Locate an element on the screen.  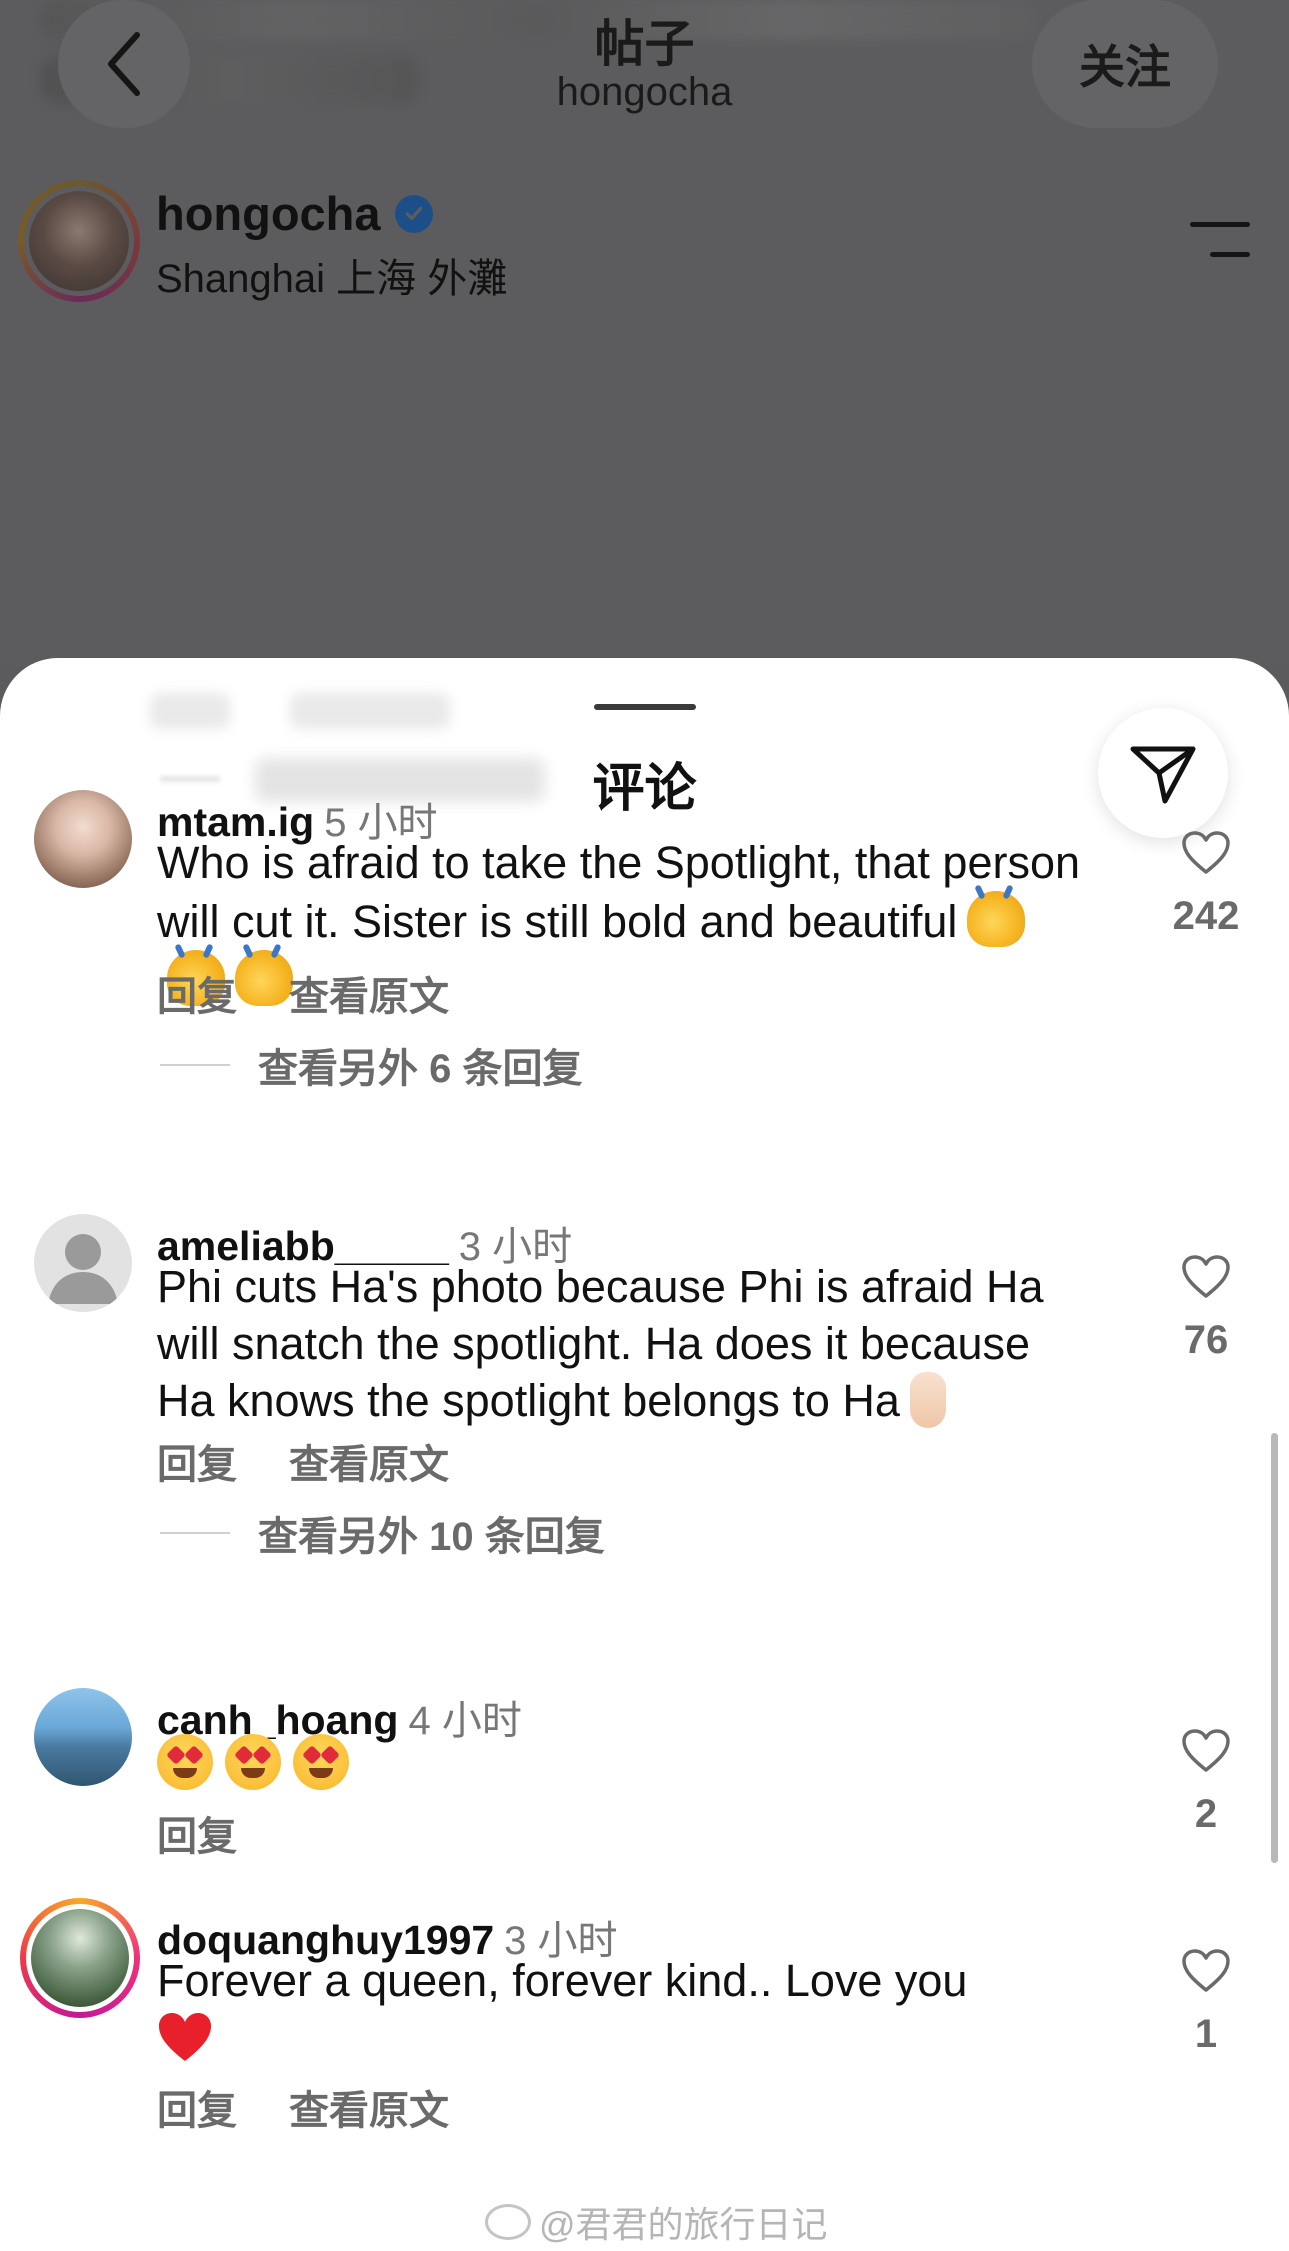
like-button: 2 is located at coordinates (1206, 1782).